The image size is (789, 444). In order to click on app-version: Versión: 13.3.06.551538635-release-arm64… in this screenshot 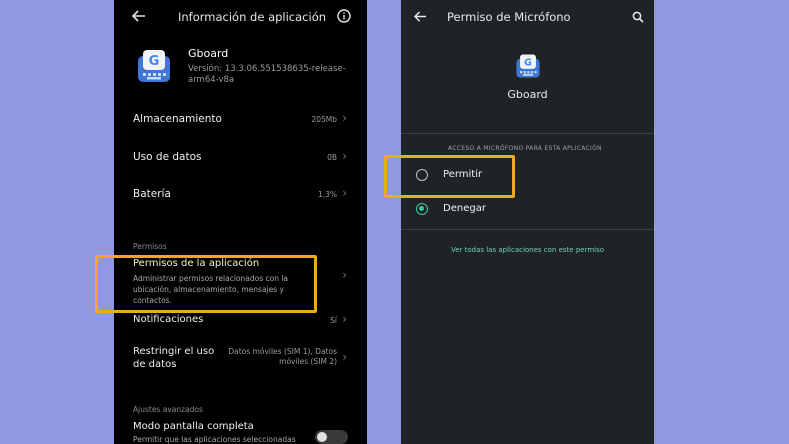, I will do `click(267, 74)`.